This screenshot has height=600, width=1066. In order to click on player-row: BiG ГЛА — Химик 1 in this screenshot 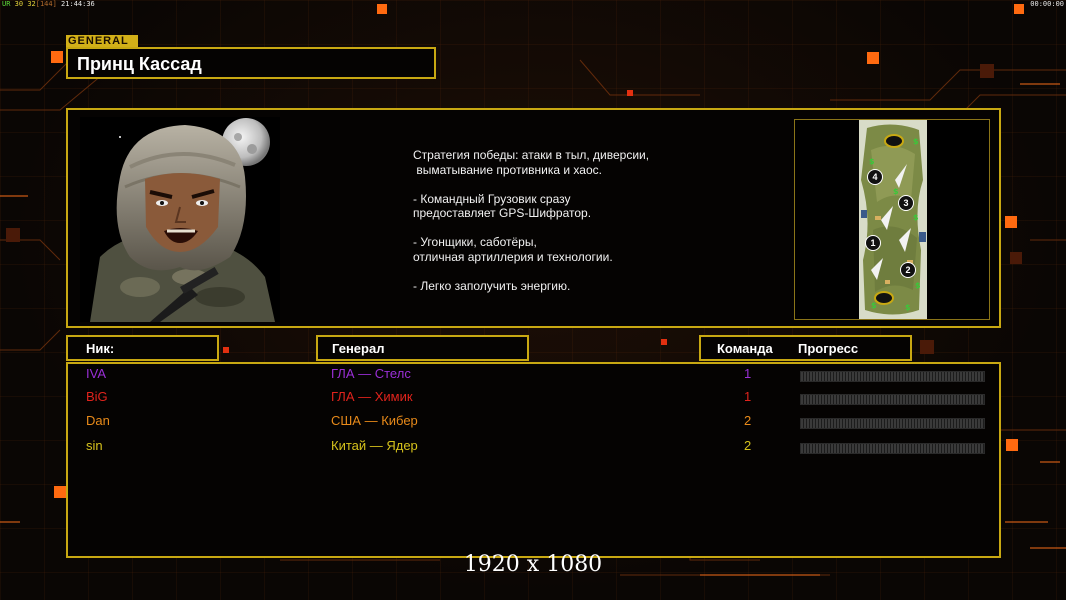, I will do `click(533, 400)`.